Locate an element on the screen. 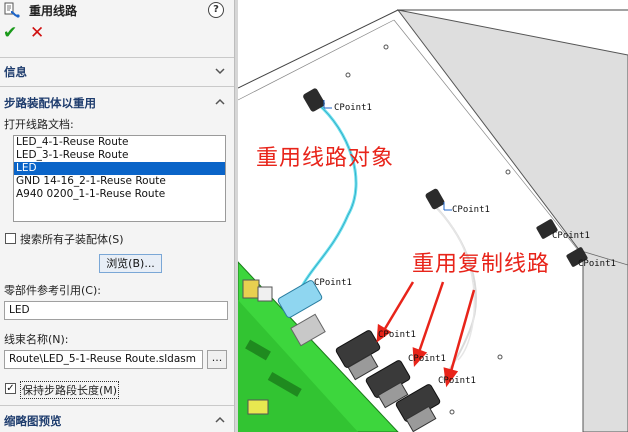 This screenshot has height=432, width=628. keep-segment-length-checkbox: ✓ is located at coordinates (10, 388).